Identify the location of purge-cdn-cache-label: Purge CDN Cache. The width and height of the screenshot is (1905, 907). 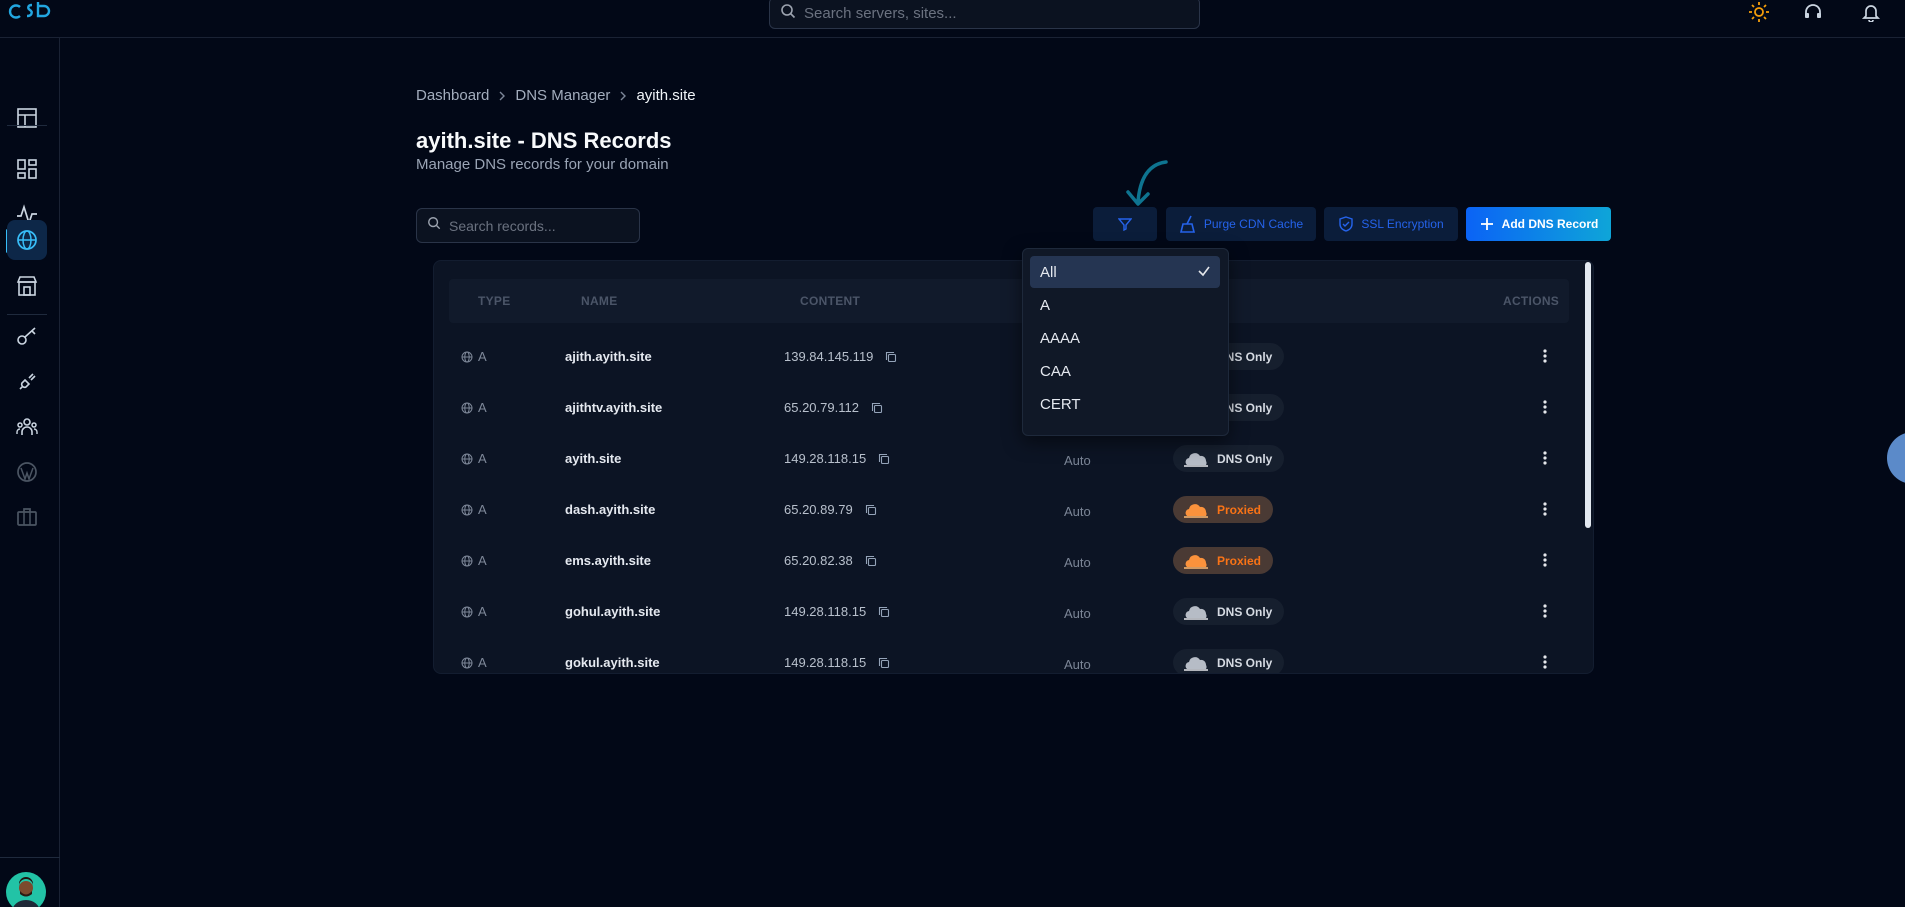
(1253, 224).